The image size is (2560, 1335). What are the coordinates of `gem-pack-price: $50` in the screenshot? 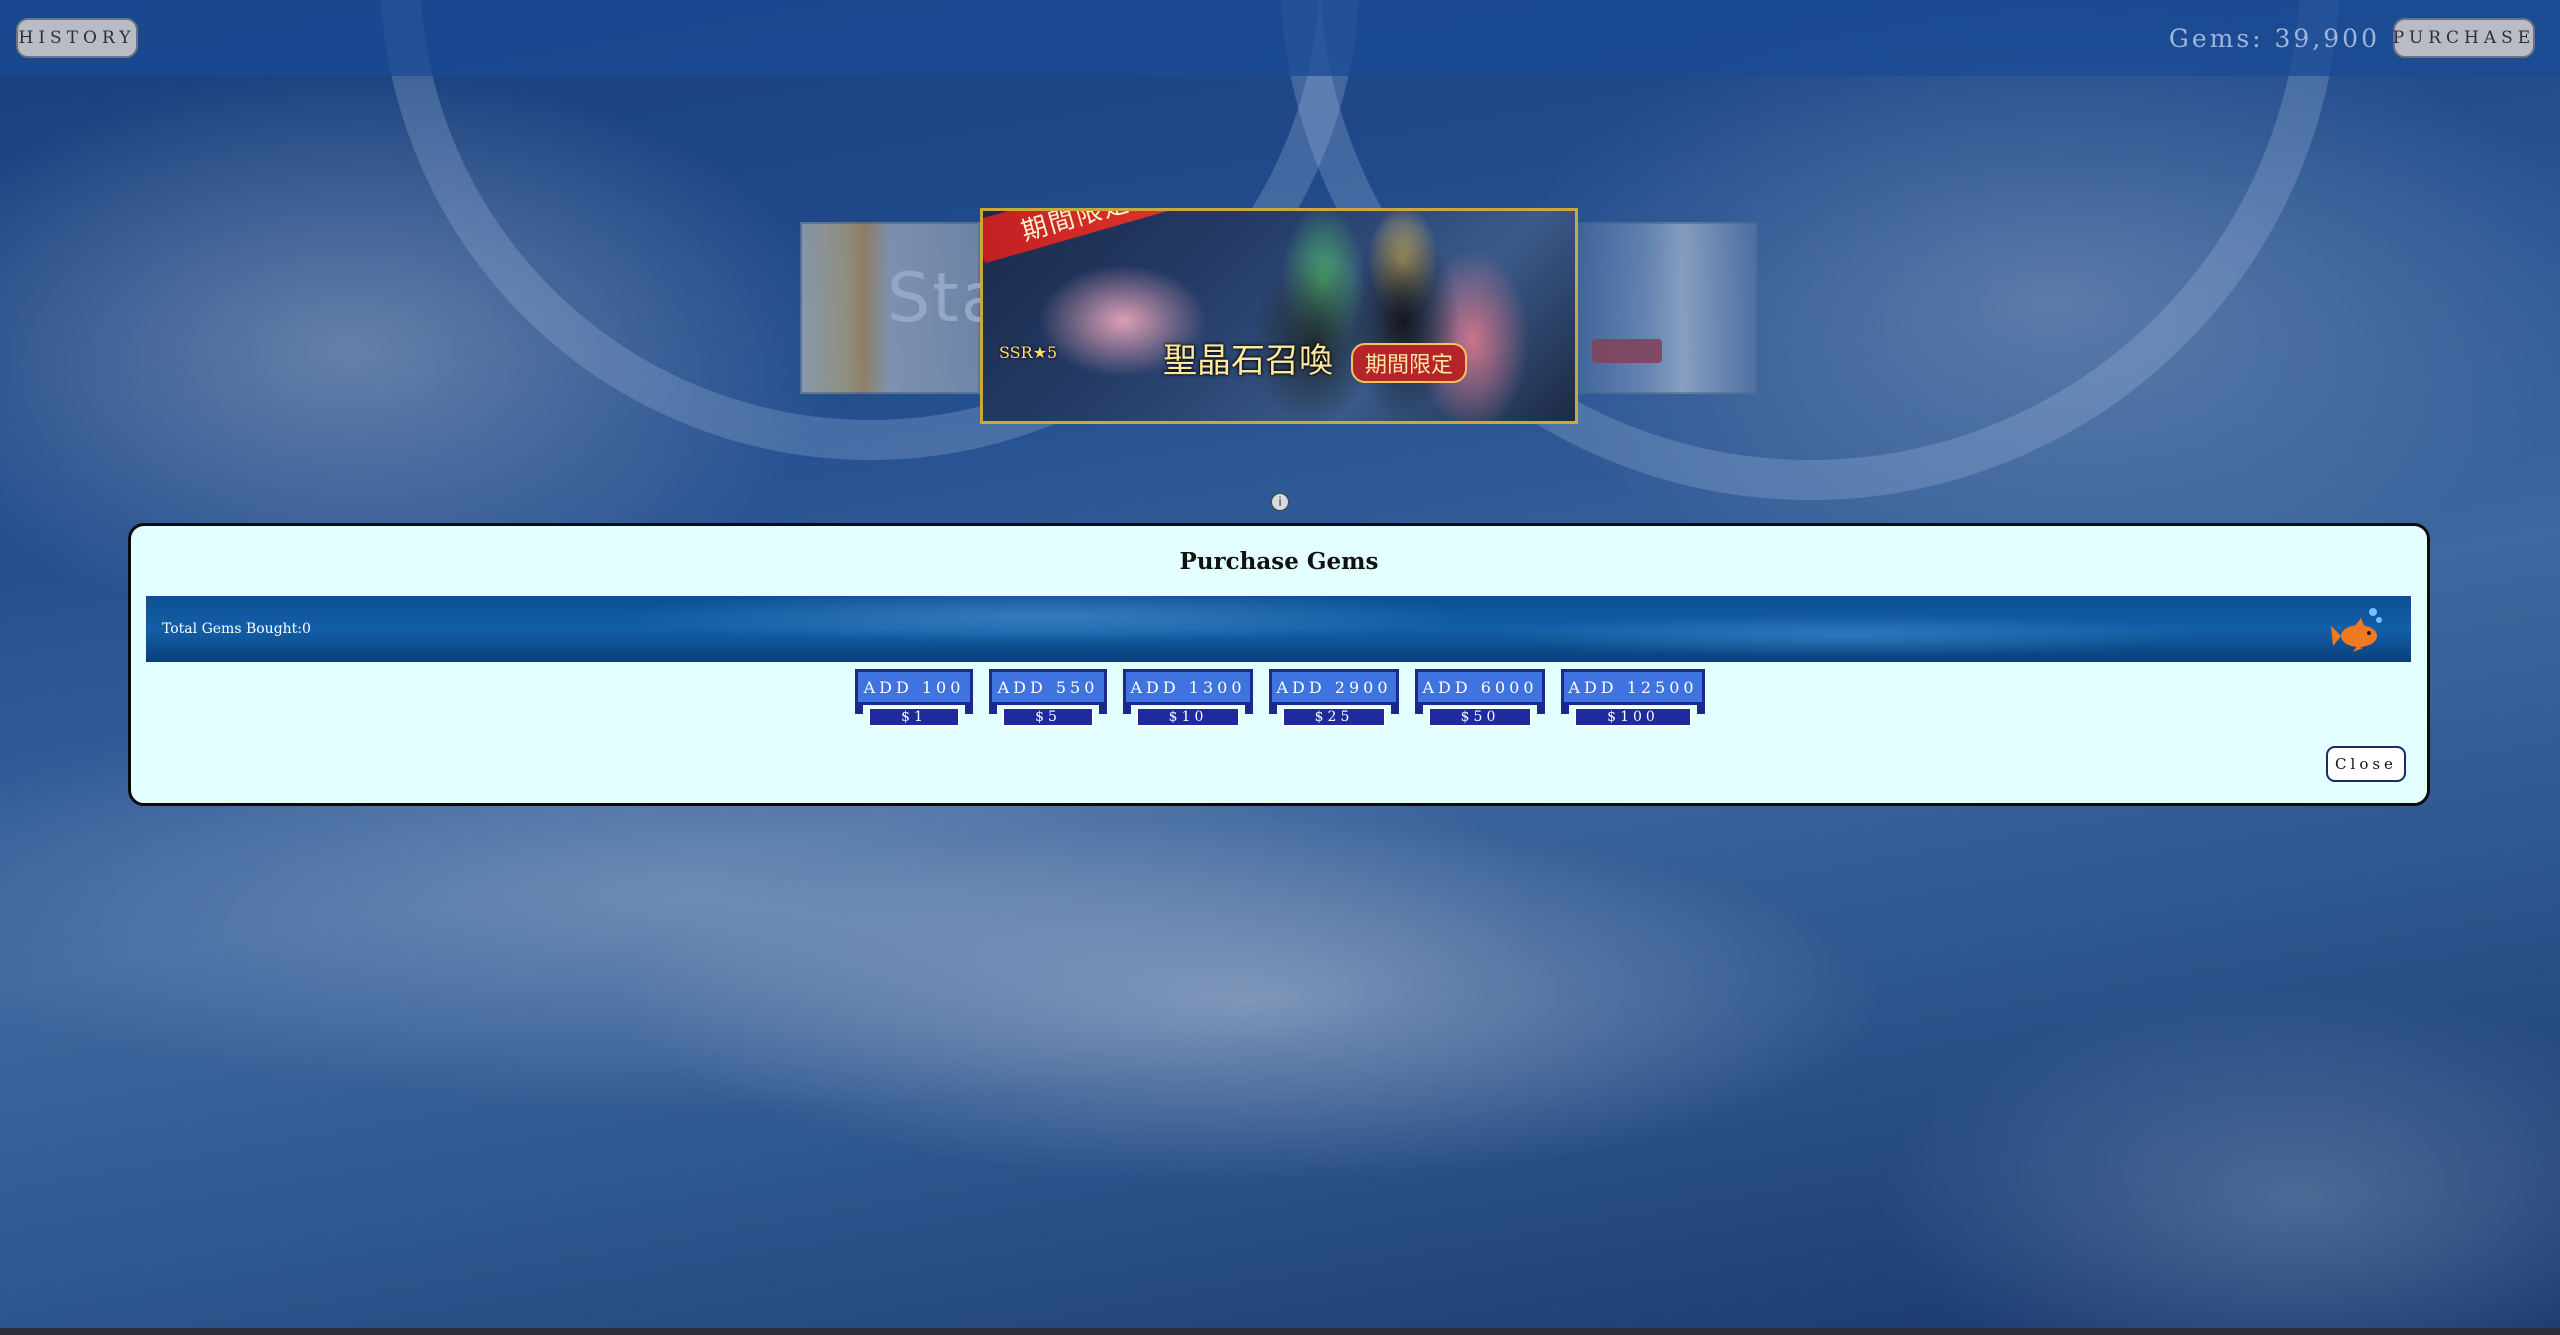 It's located at (1480, 717).